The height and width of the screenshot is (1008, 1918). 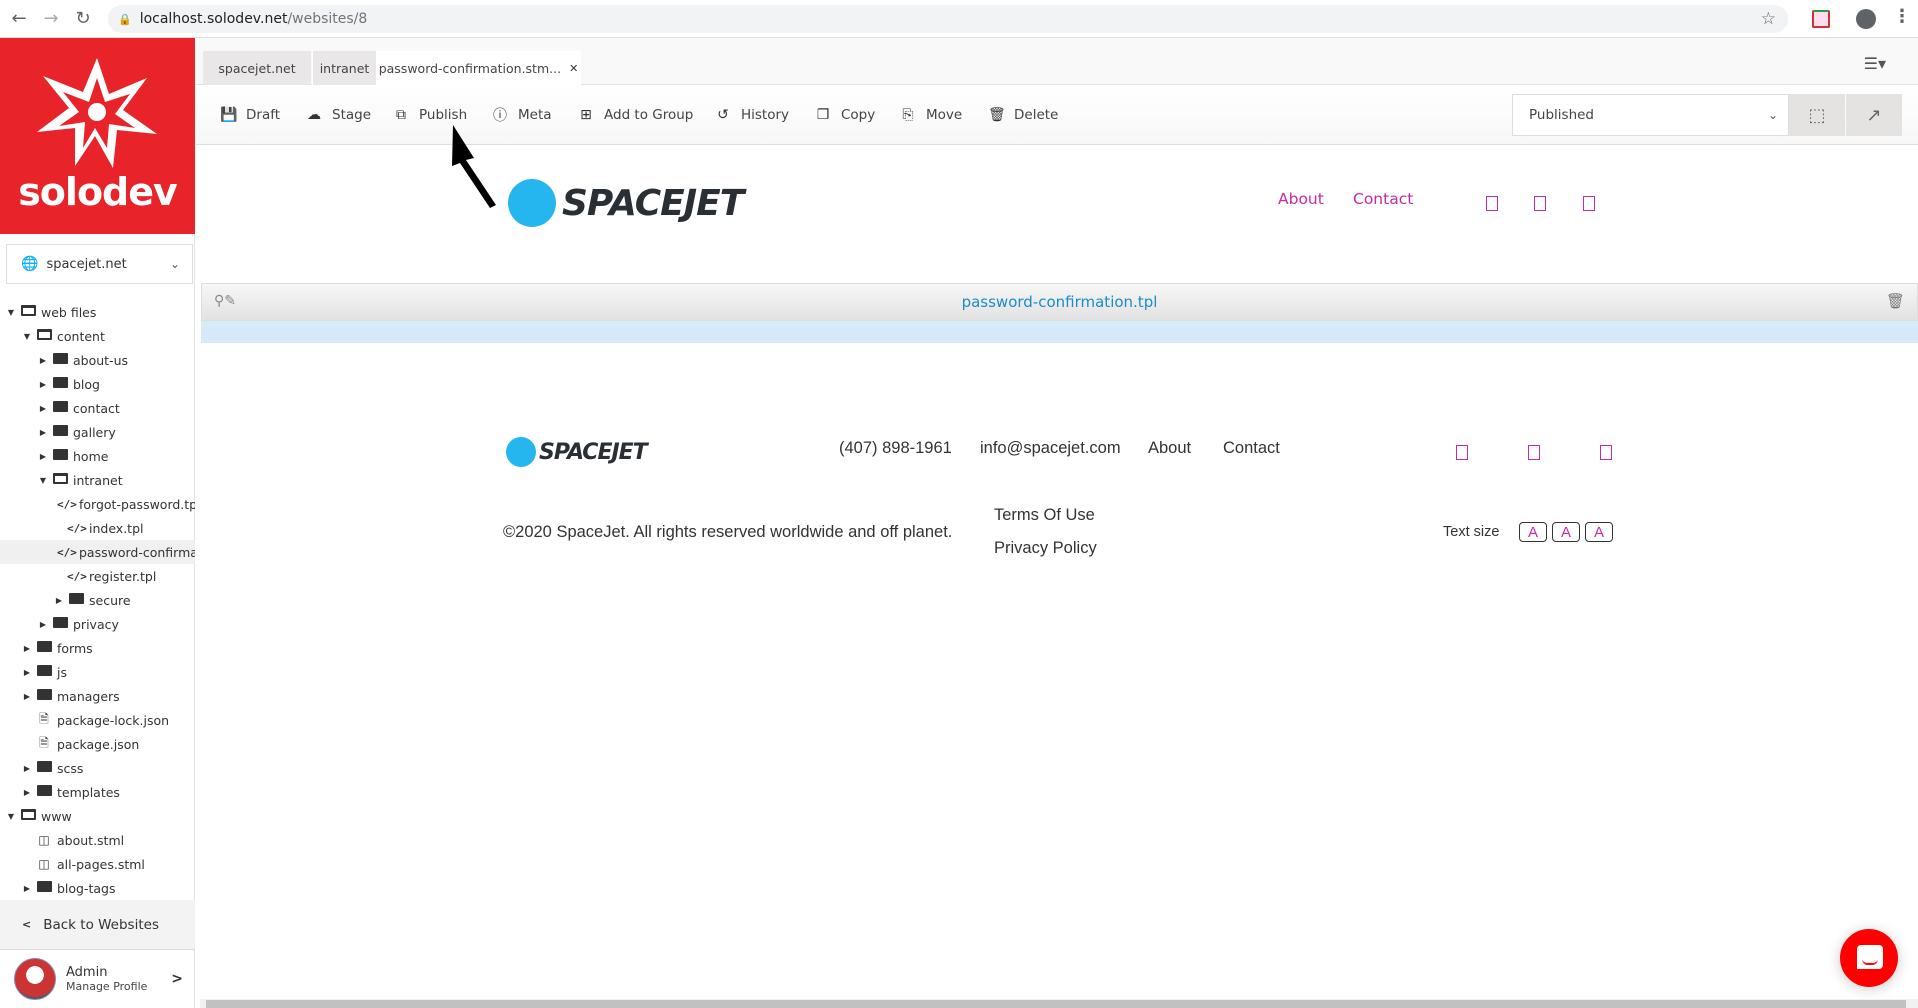 What do you see at coordinates (225, 301) in the screenshot?
I see `search-edit-icon: ⚲✎` at bounding box center [225, 301].